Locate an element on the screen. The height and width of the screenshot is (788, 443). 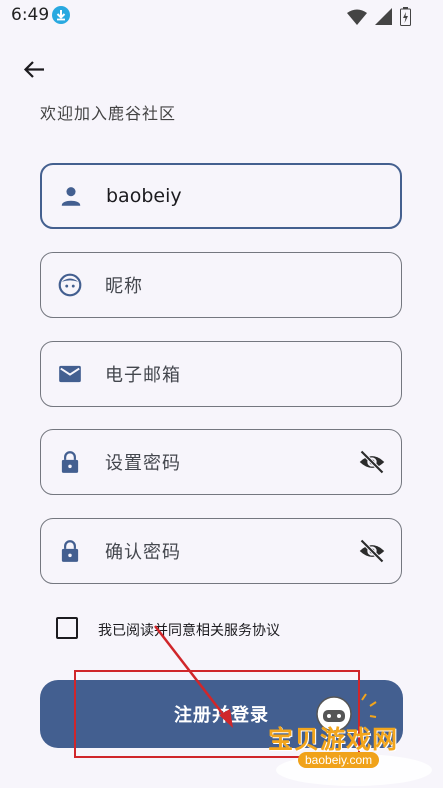
mail-icon is located at coordinates (70, 374).